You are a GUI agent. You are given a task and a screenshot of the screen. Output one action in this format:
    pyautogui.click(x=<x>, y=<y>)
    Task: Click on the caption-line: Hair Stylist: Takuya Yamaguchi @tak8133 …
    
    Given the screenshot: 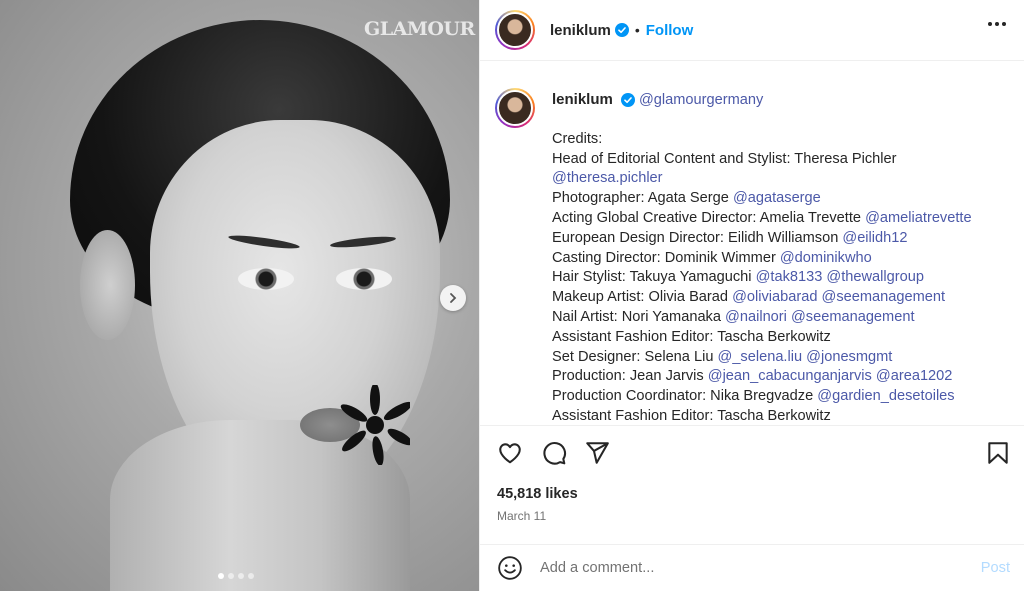 What is the action you would take?
    pyautogui.click(x=762, y=278)
    